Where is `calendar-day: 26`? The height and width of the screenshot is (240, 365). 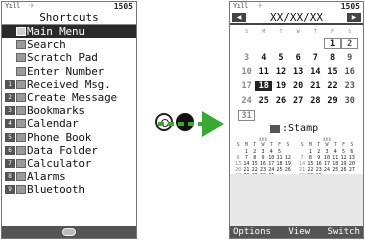 calendar-day: 26 is located at coordinates (280, 101).